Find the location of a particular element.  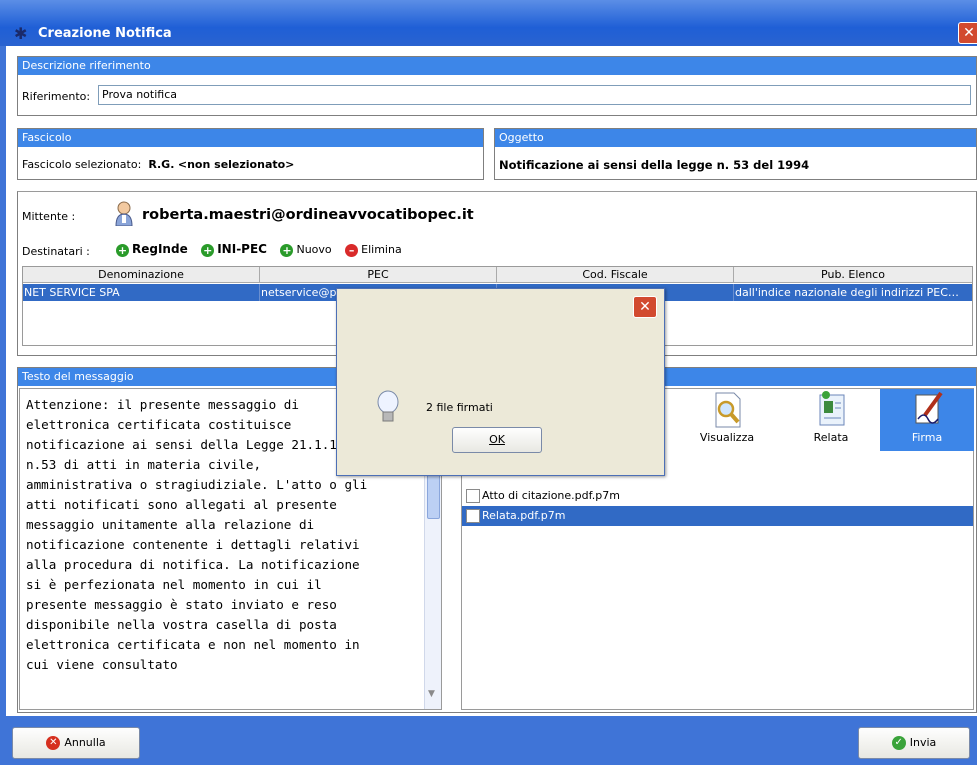

window-title: Creazione Notifica is located at coordinates (105, 33).